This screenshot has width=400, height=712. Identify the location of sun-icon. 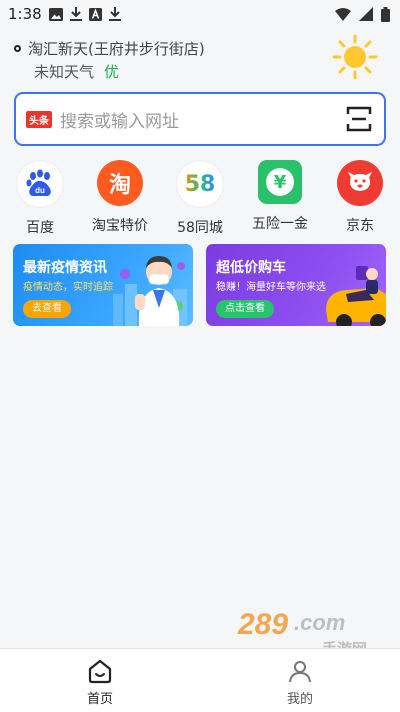
(355, 57).